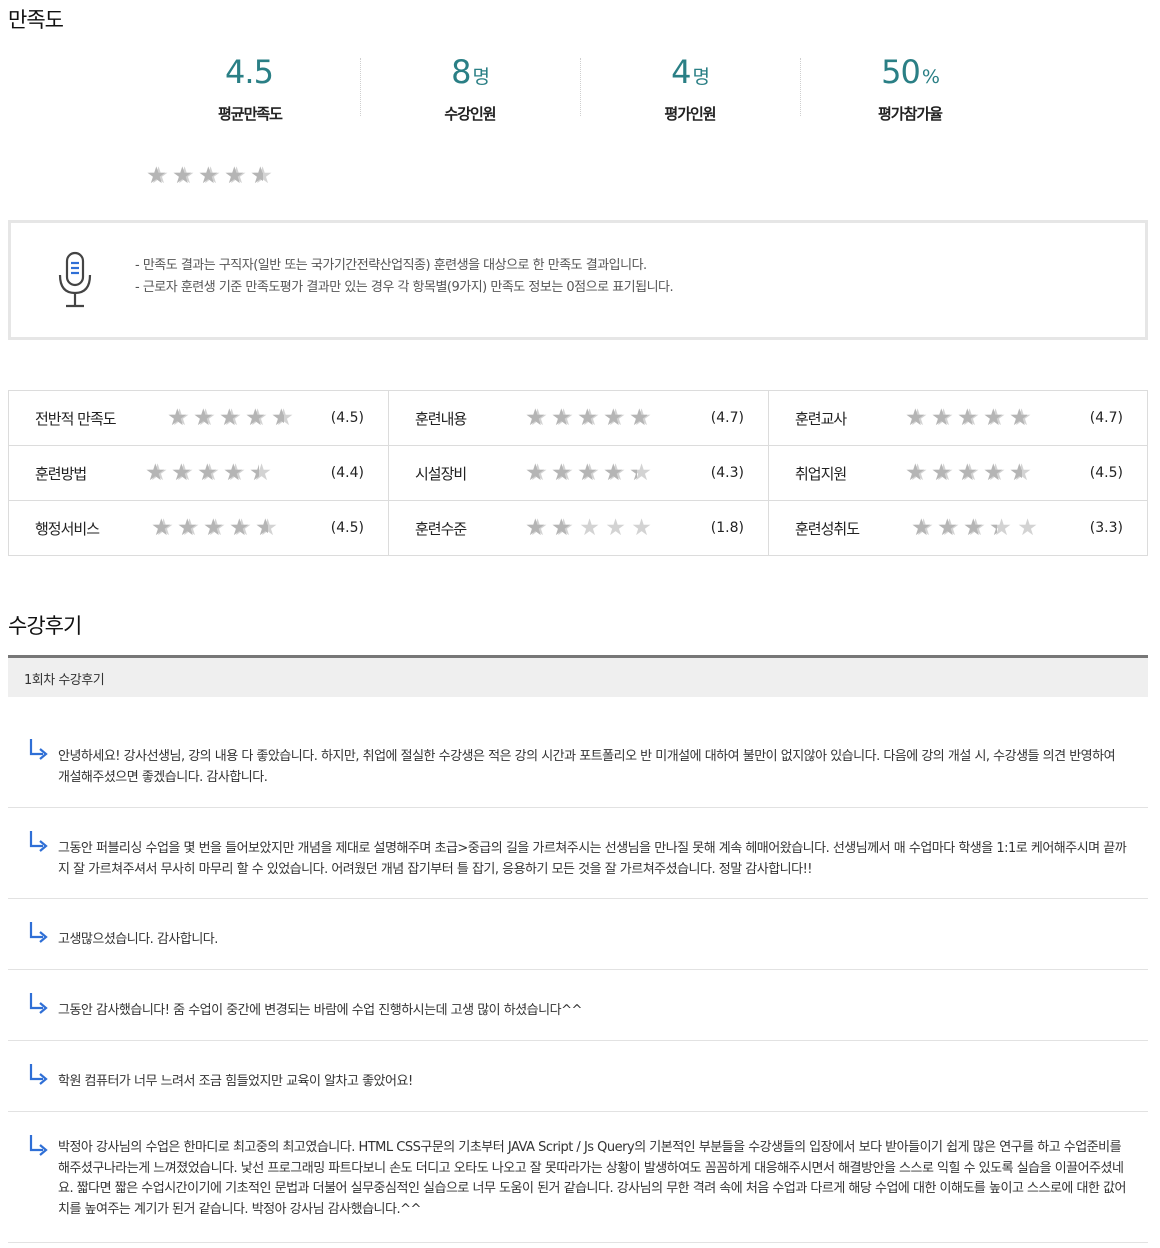 The width and height of the screenshot is (1160, 1248). I want to click on rating-label: 시설장비, so click(441, 473).